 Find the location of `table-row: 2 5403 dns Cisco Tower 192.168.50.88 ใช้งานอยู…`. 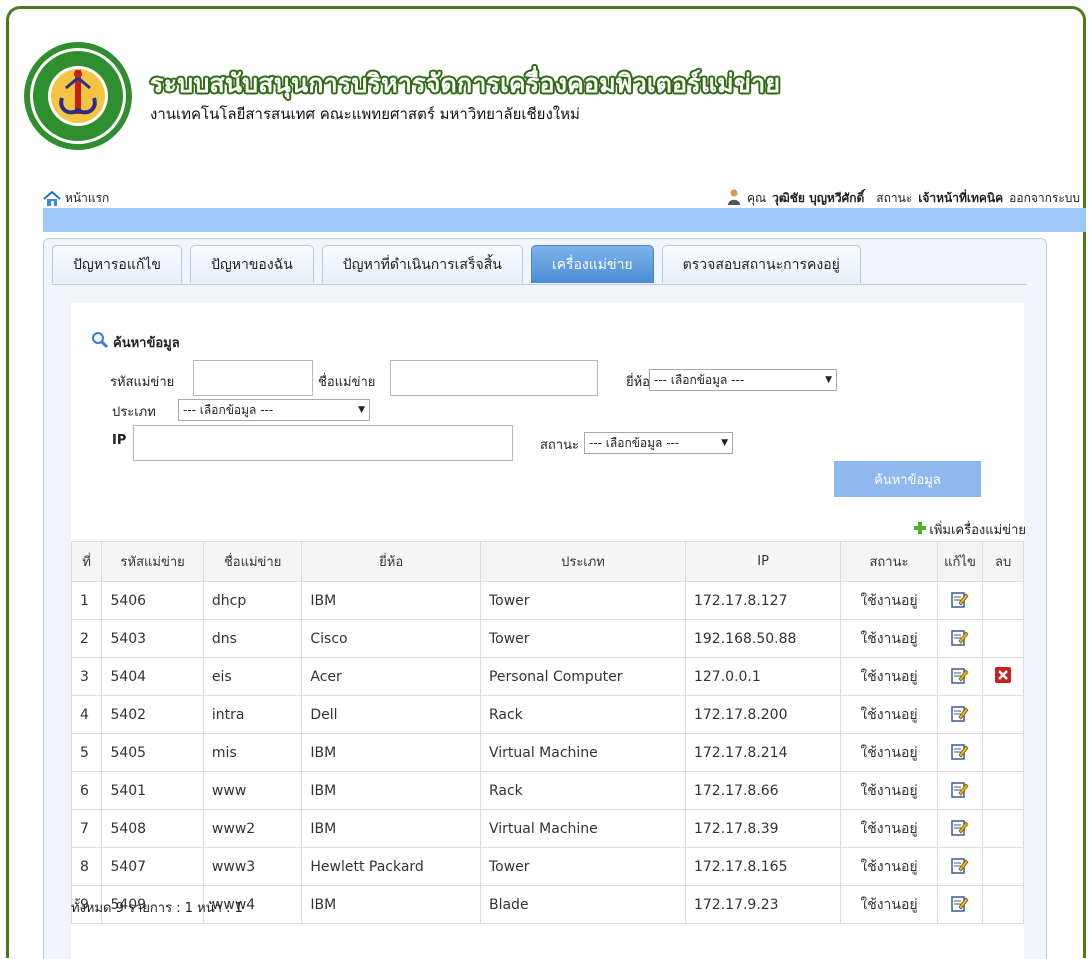

table-row: 2 5403 dns Cisco Tower 192.168.50.88 ใช้งานอยู… is located at coordinates (547, 638).